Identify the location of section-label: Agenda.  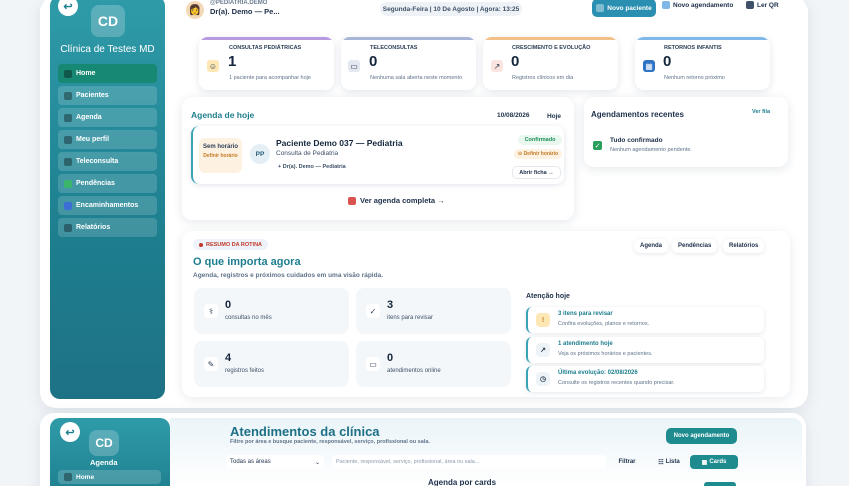
(104, 462).